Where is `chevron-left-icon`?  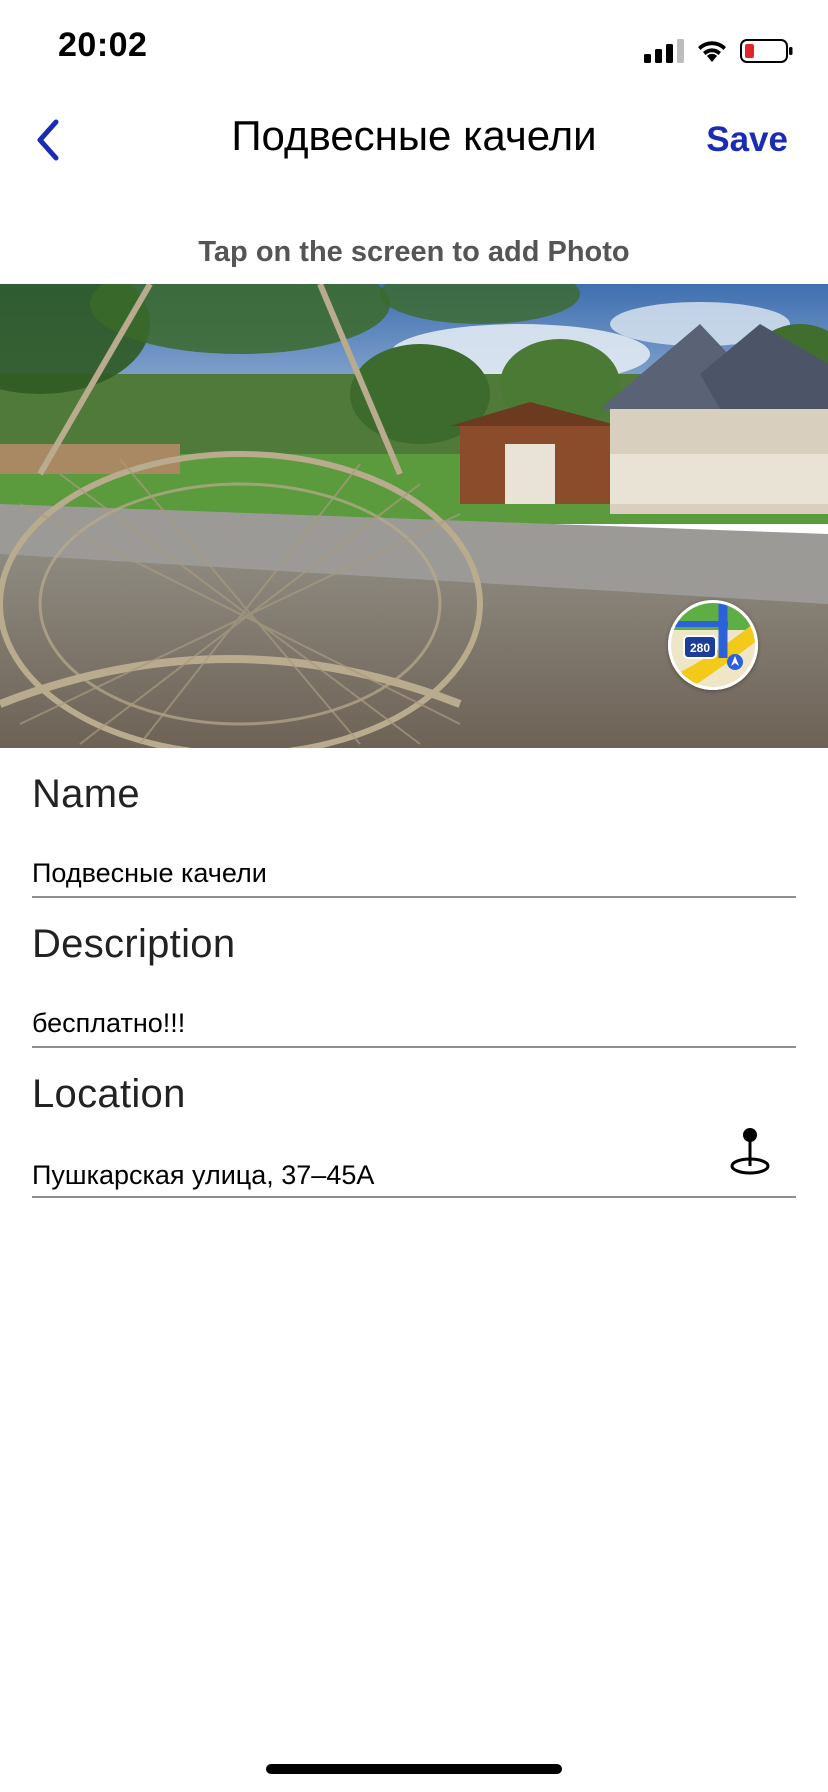 chevron-left-icon is located at coordinates (48, 140).